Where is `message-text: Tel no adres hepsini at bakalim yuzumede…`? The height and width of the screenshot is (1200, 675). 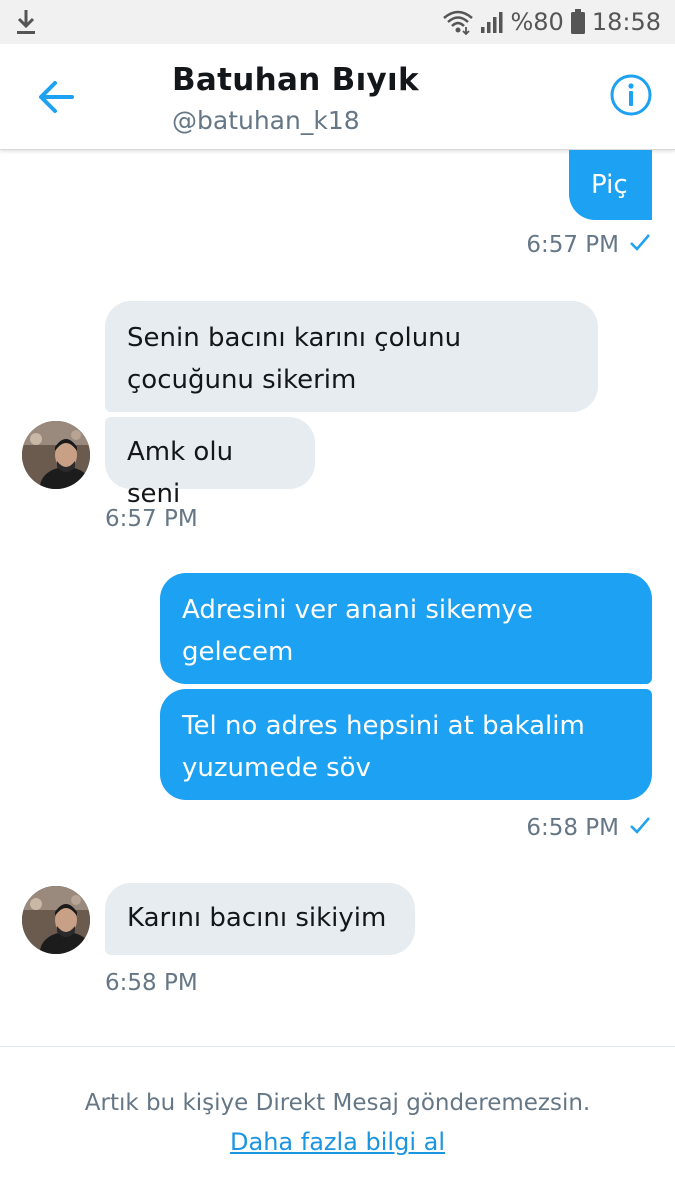
message-text: Tel no adres hepsini at bakalim yuzumede… is located at coordinates (383, 747).